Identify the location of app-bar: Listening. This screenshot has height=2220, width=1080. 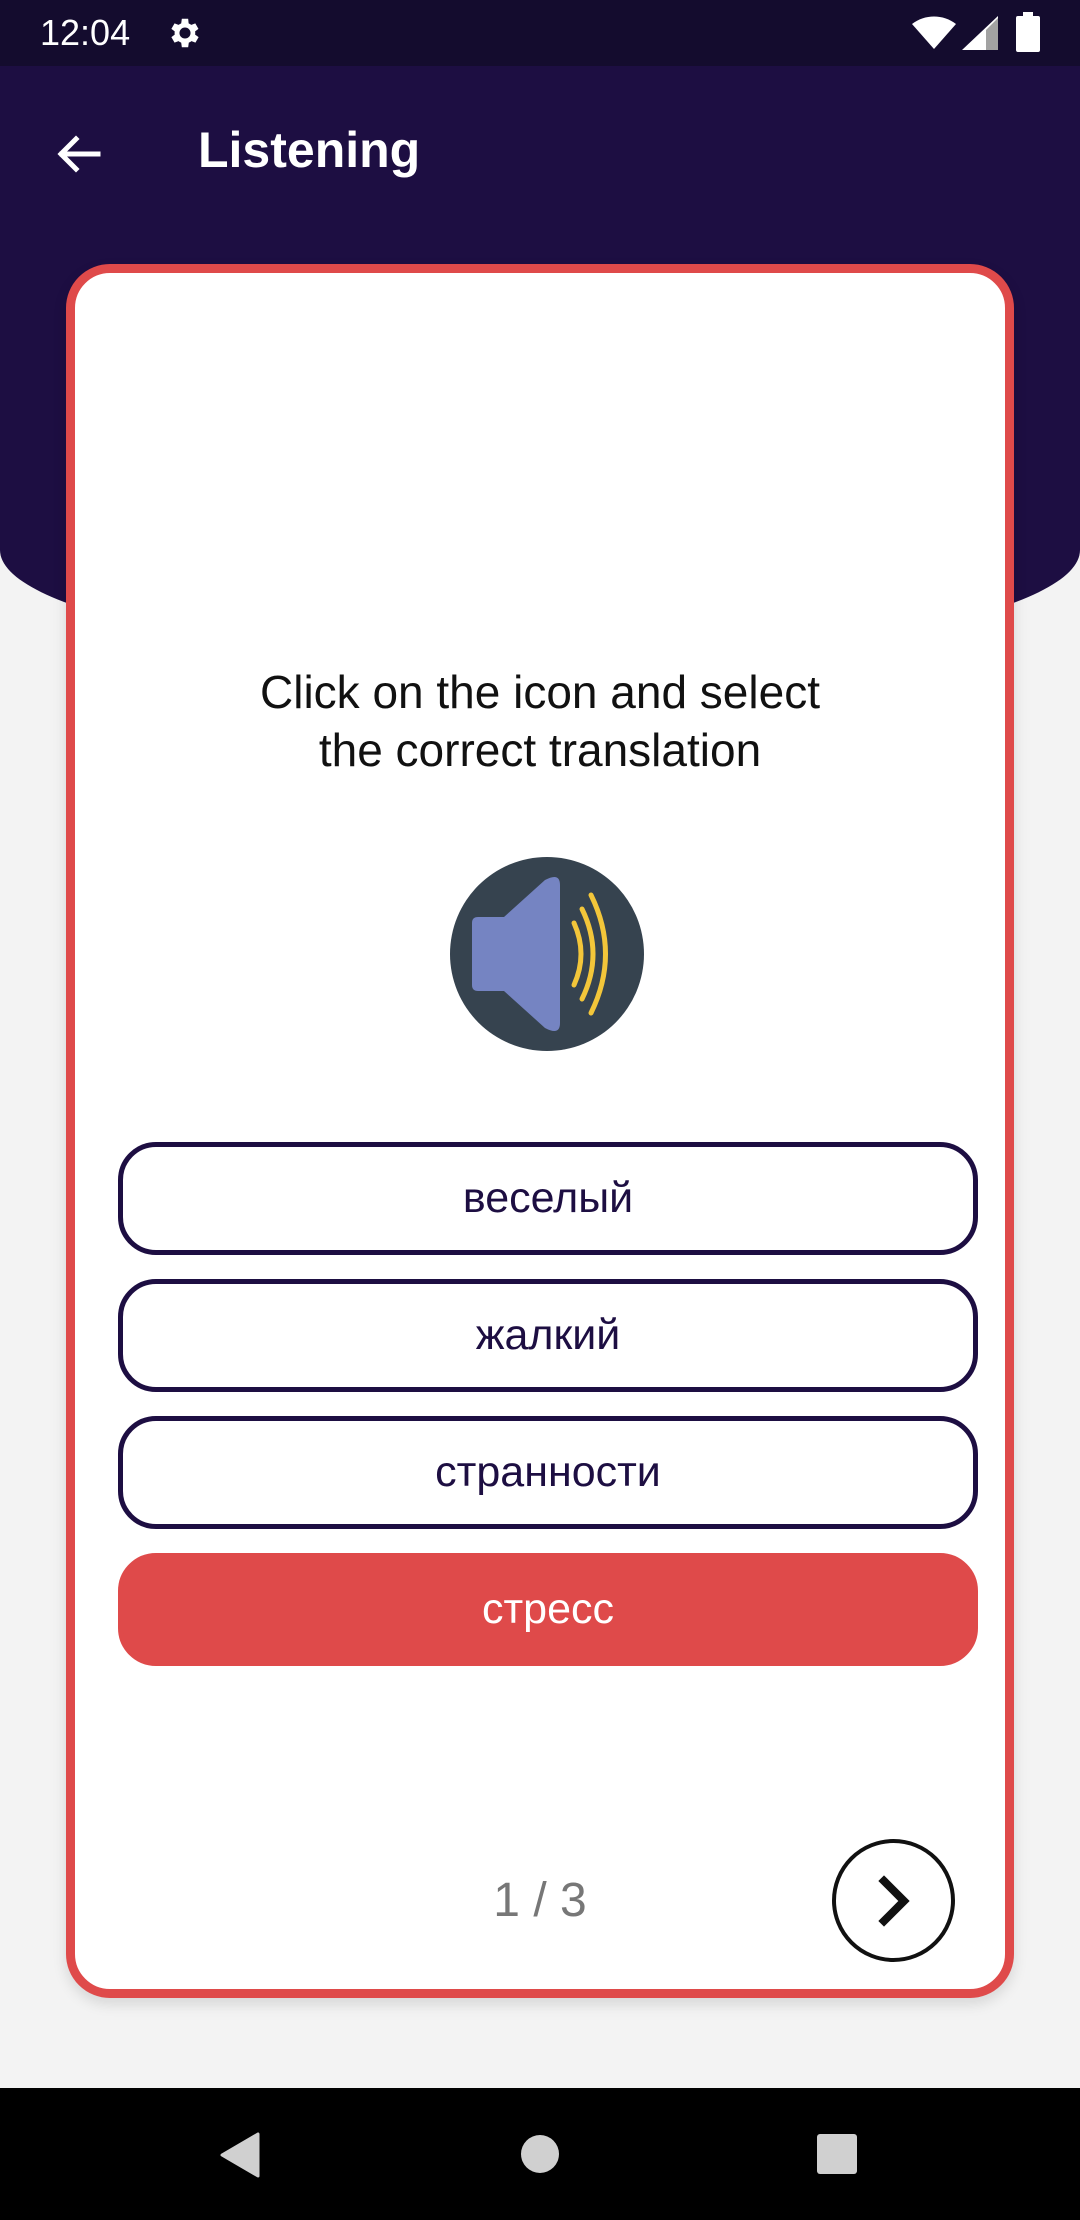
(540, 146).